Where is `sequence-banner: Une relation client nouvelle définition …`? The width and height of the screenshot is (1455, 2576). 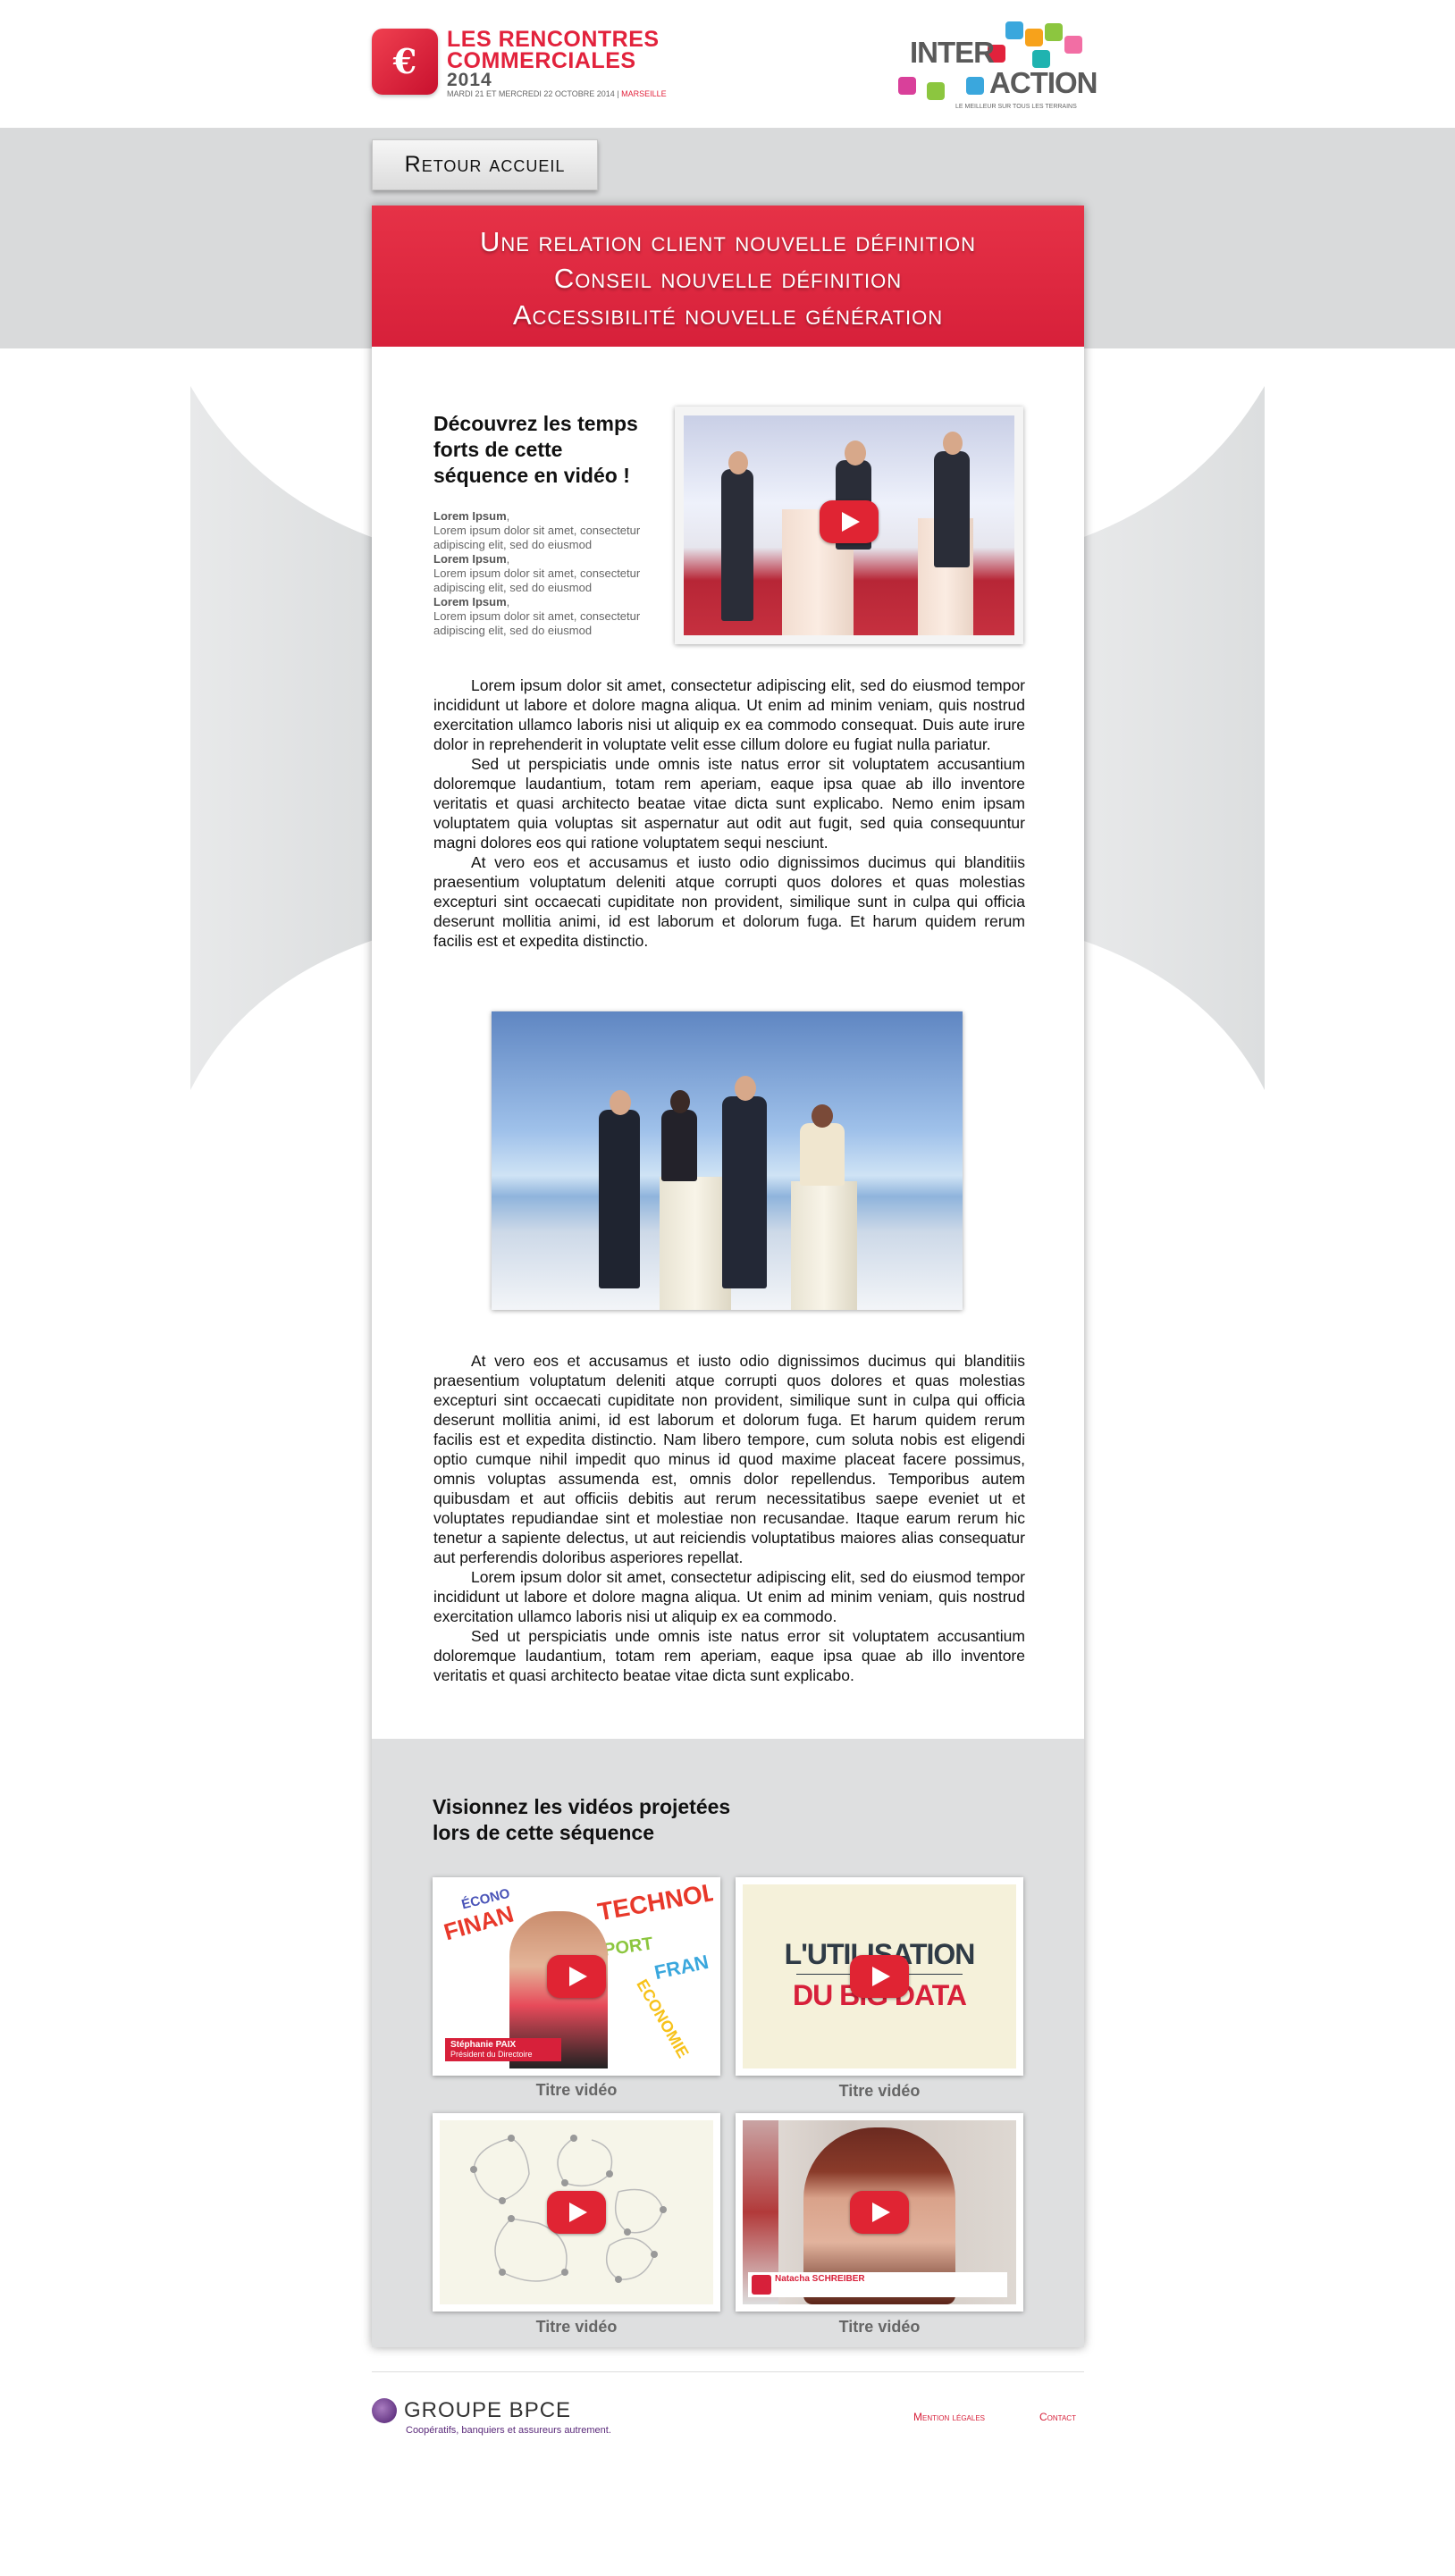 sequence-banner: Une relation client nouvelle définition … is located at coordinates (728, 277).